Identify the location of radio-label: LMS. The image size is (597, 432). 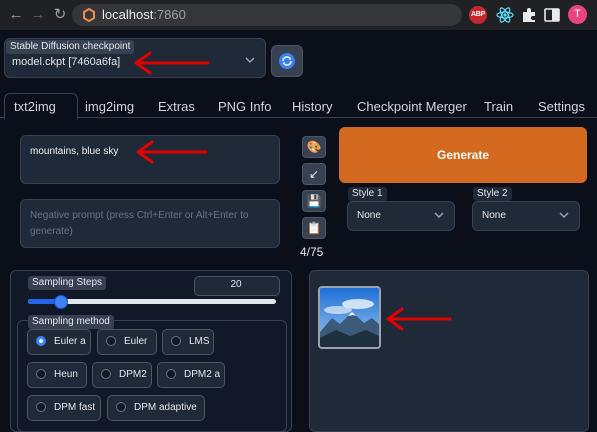
(199, 341).